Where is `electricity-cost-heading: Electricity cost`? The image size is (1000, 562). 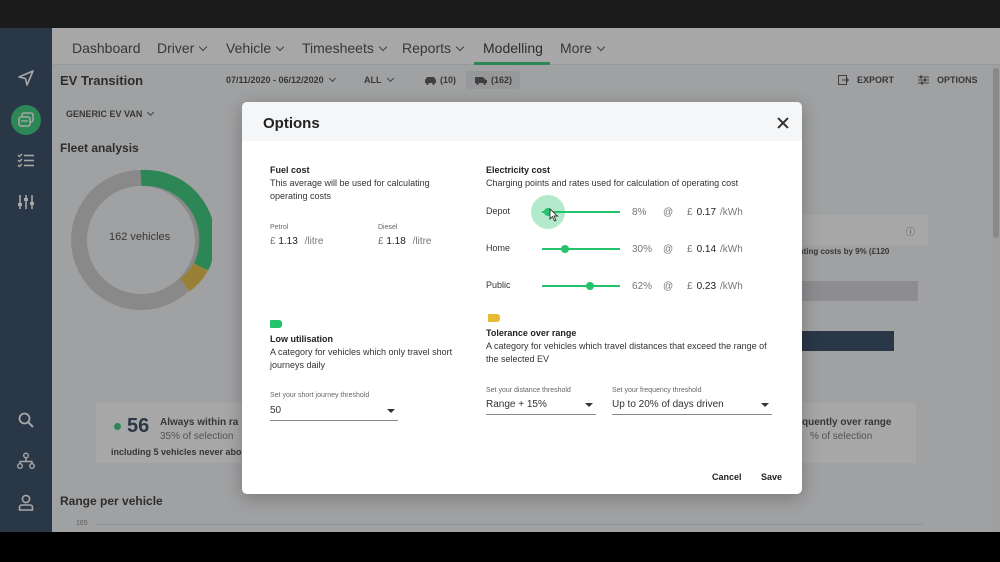
electricity-cost-heading: Electricity cost is located at coordinates (518, 170).